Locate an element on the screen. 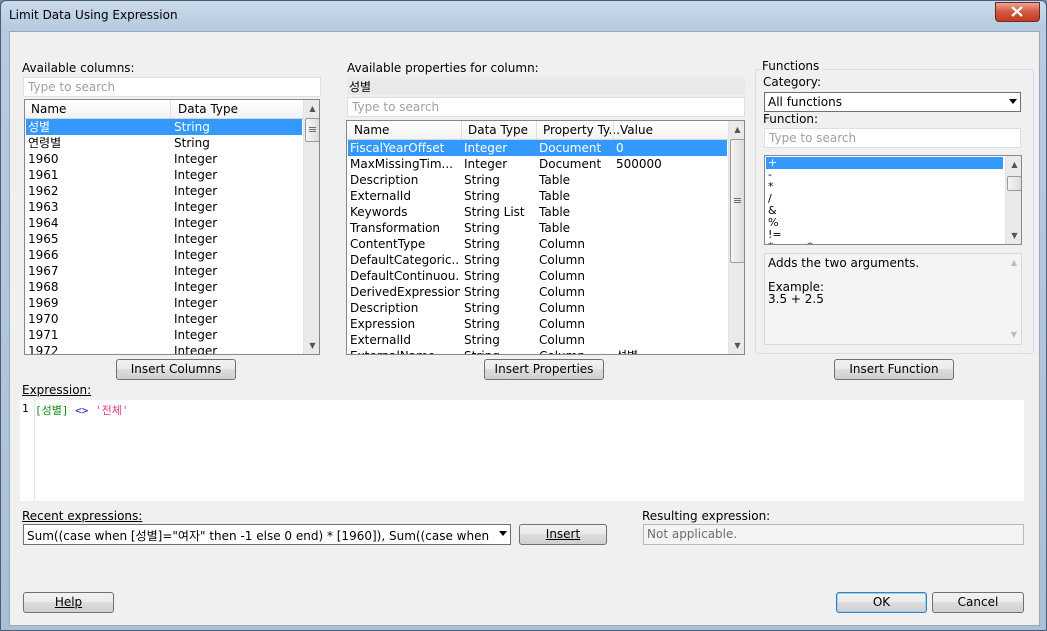 The height and width of the screenshot is (631, 1047). cell-property-type: Document is located at coordinates (570, 148).